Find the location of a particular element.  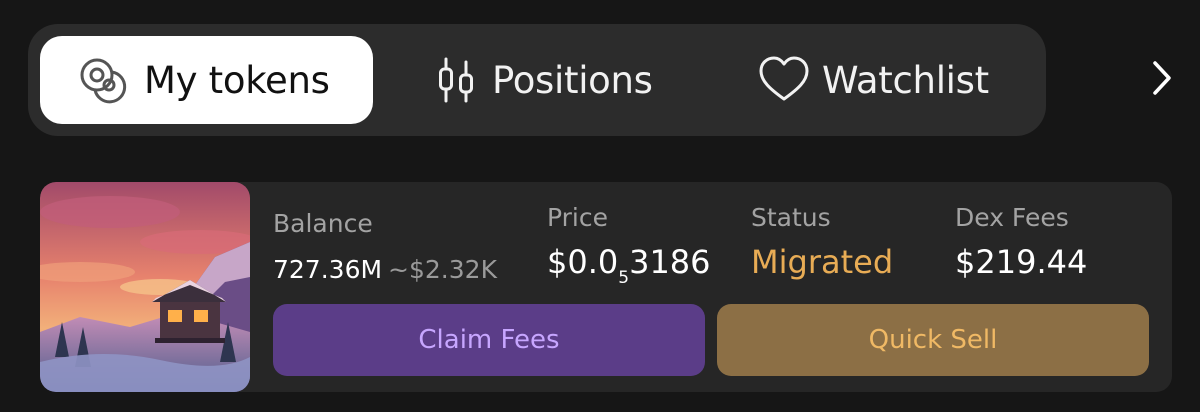

price-digits: 3186 is located at coordinates (670, 262).